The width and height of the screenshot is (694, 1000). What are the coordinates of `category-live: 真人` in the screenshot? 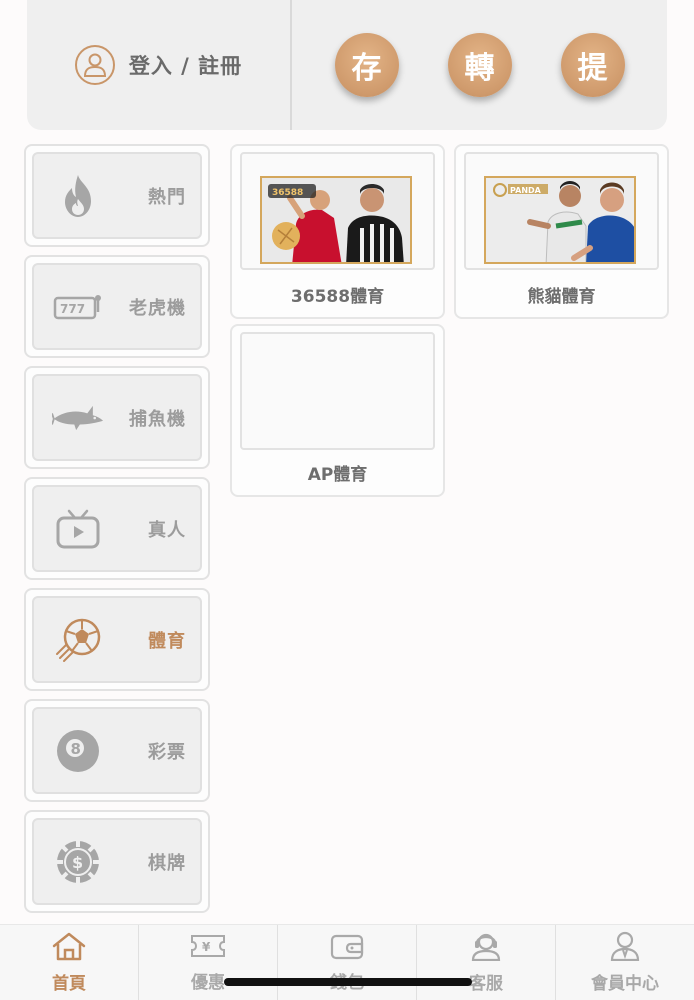 It's located at (117, 528).